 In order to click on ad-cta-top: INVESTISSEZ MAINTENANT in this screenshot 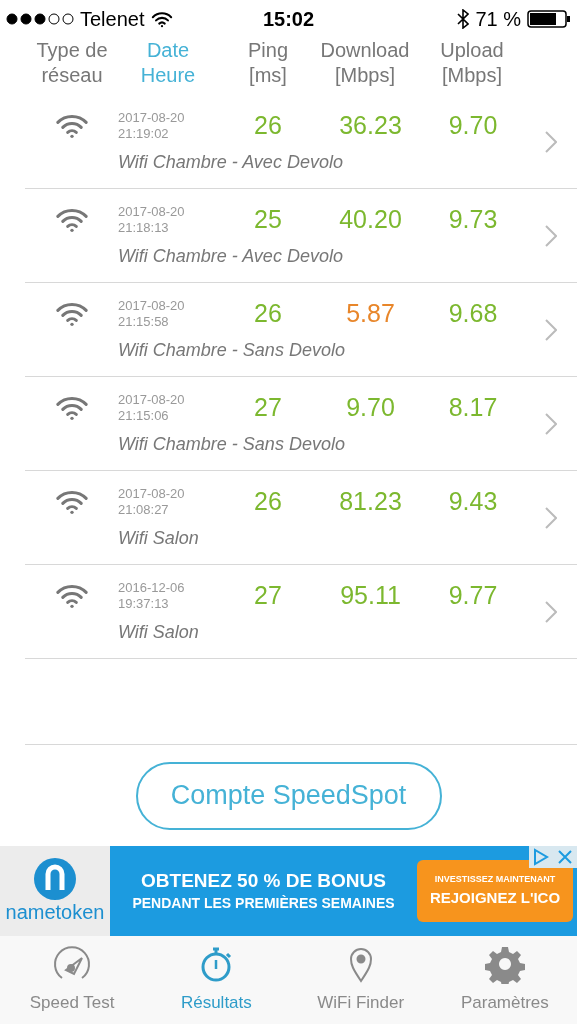, I will do `click(495, 879)`.